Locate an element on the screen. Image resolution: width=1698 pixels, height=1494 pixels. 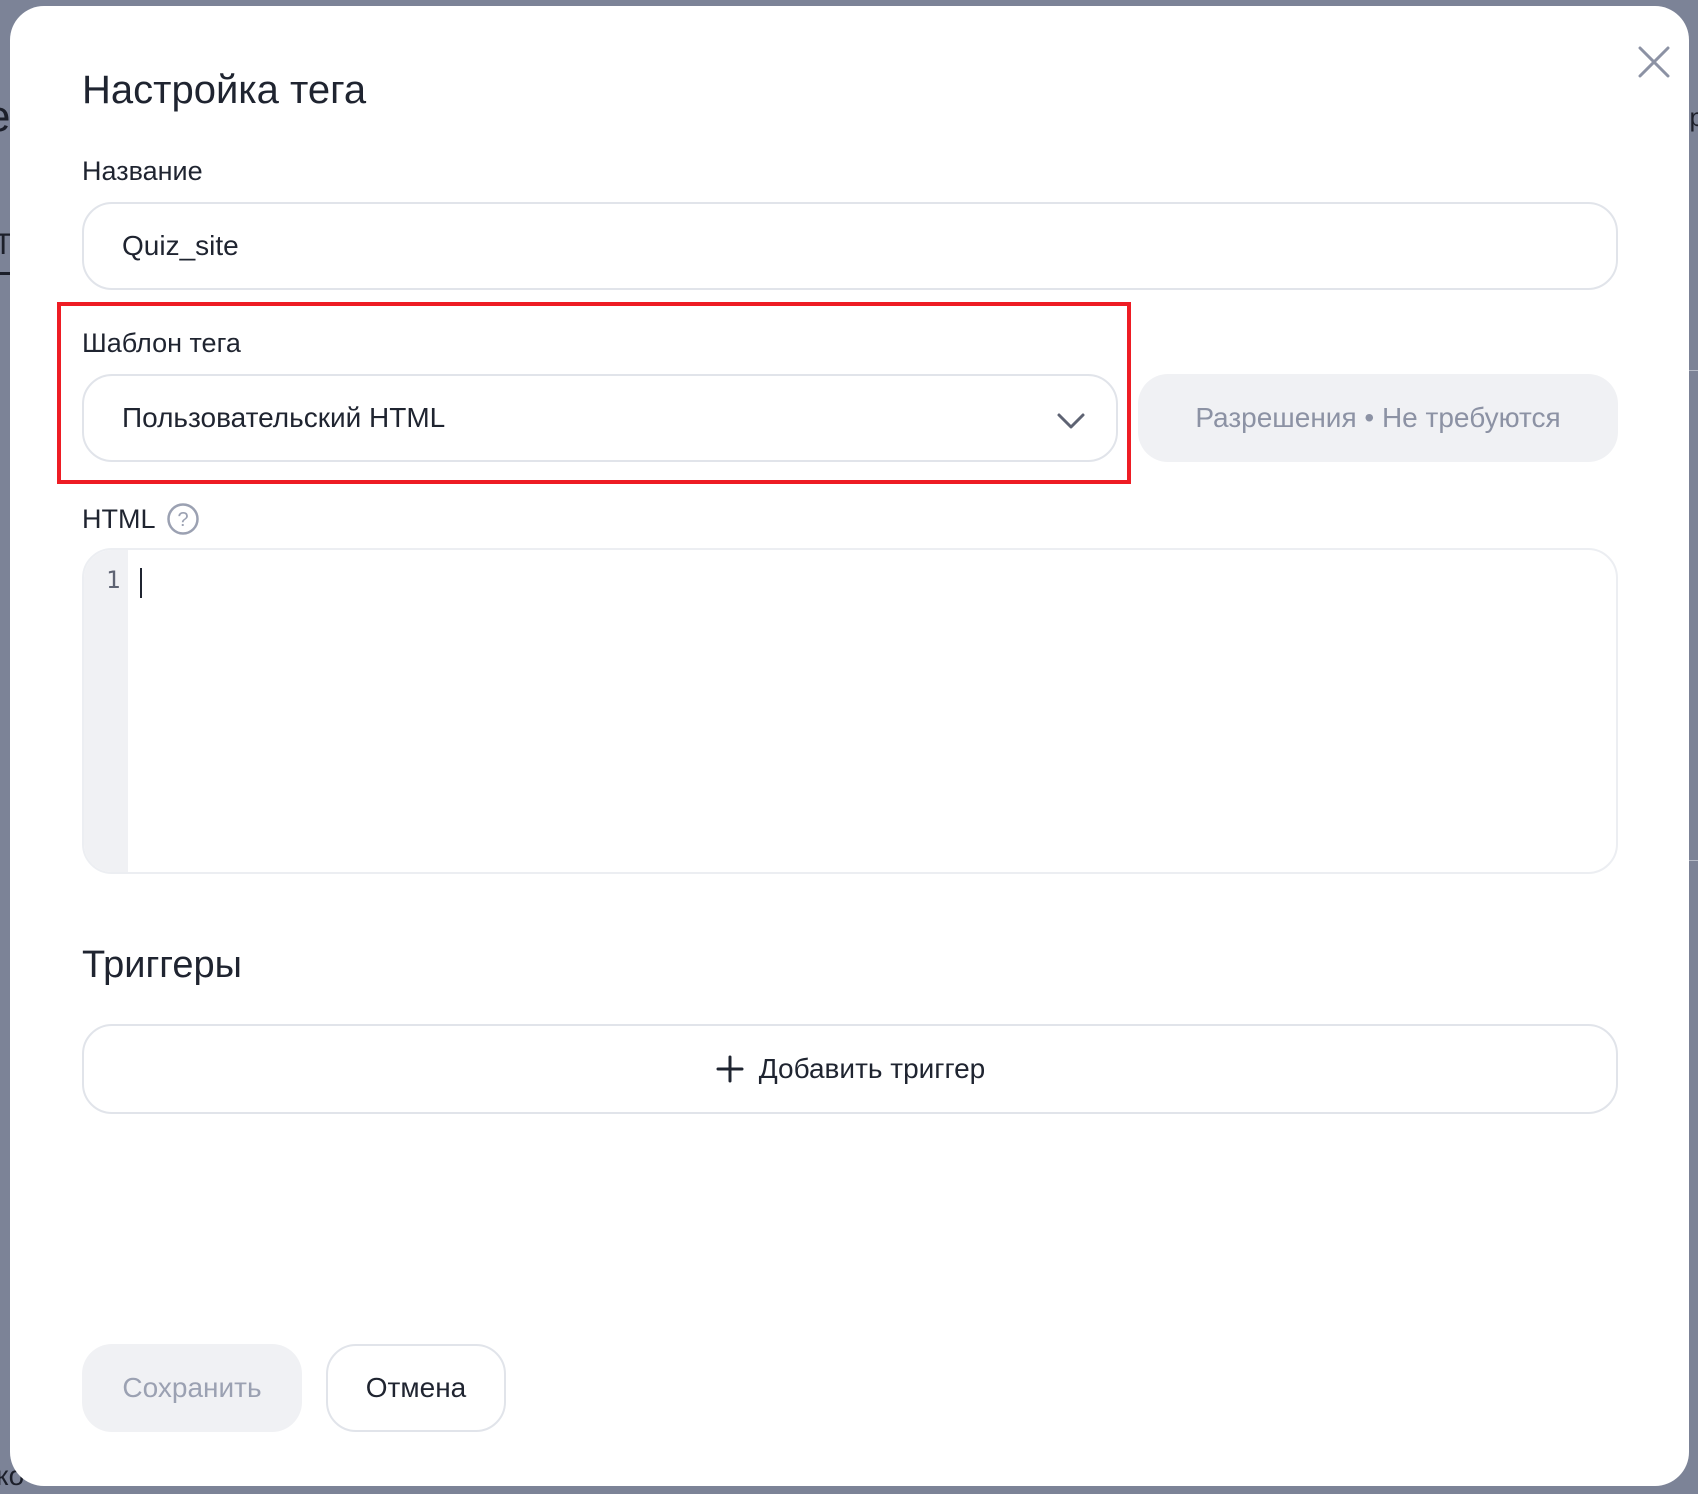
close-icon is located at coordinates (1654, 62).